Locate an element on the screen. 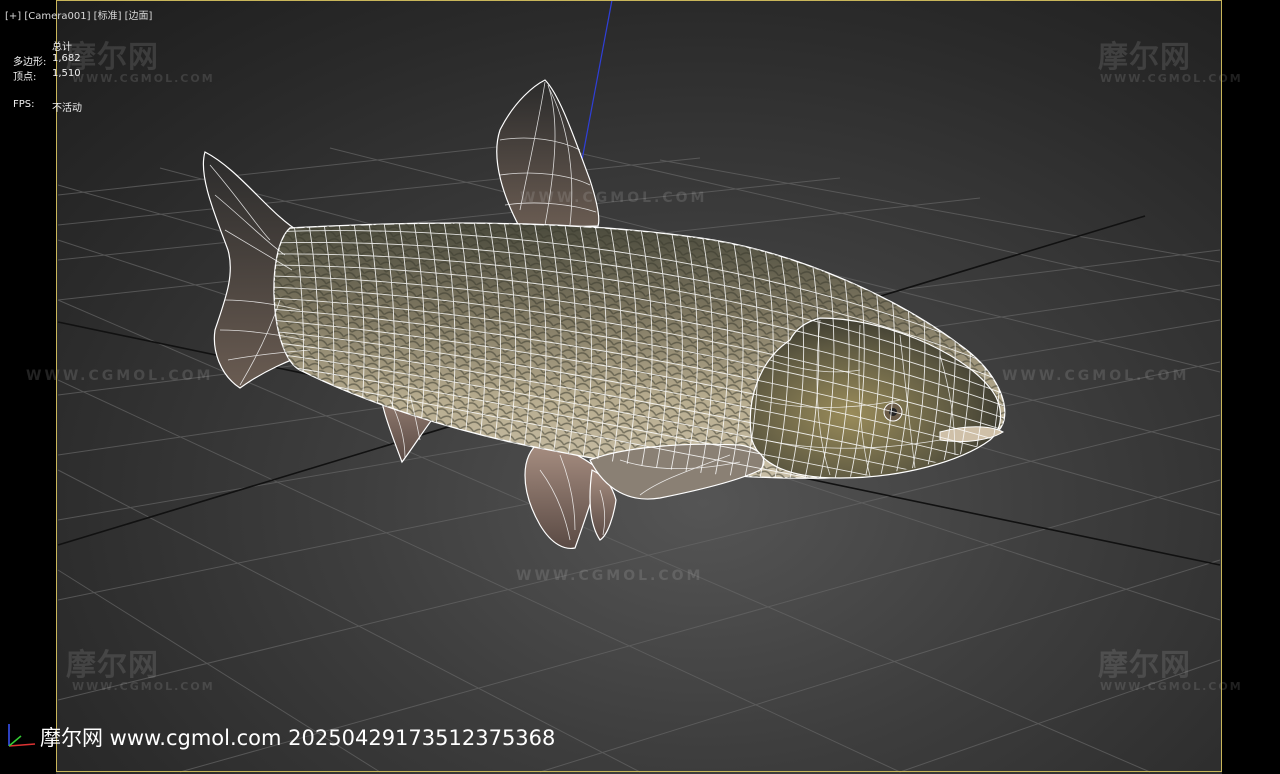 Image resolution: width=1280 pixels, height=774 pixels. stats-polygons-value: 1,682 is located at coordinates (66, 58).